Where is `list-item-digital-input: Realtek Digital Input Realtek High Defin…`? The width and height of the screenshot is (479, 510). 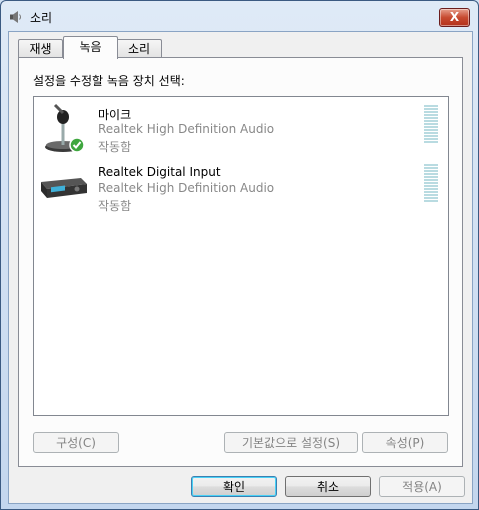 list-item-digital-input: Realtek Digital Input Realtek High Defin… is located at coordinates (241, 186).